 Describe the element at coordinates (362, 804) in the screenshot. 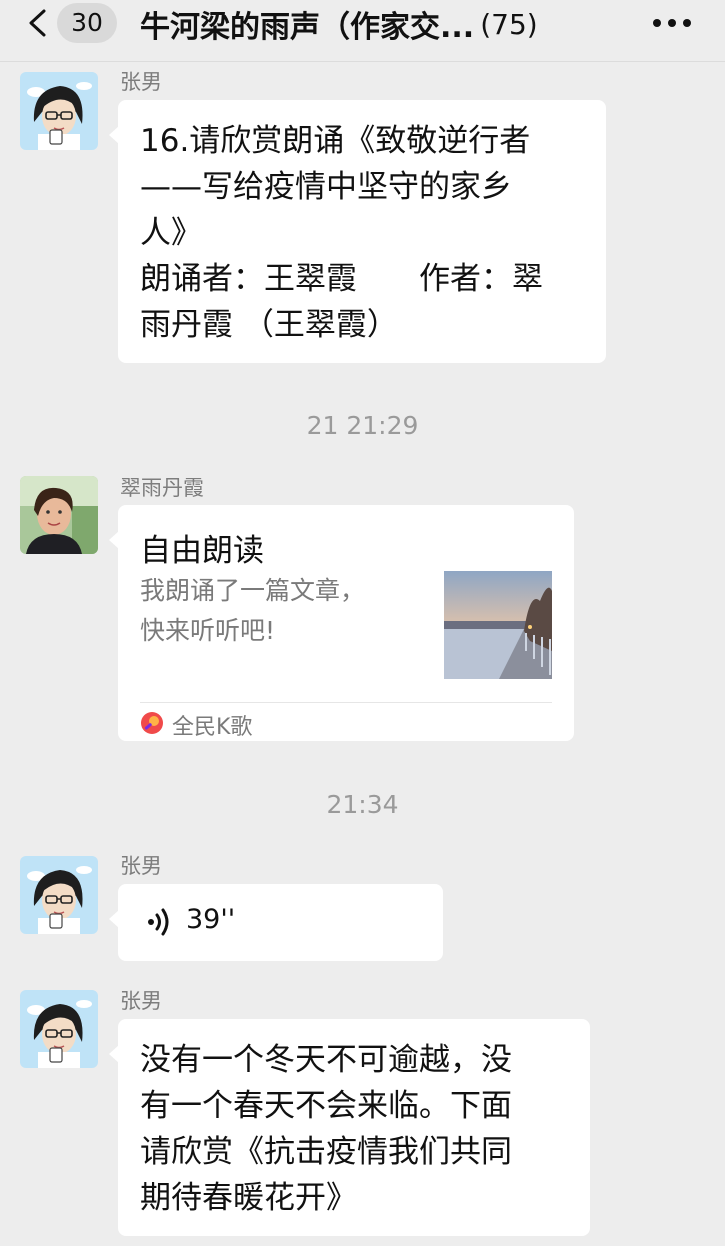

I see `timestamp: 21:34` at that location.